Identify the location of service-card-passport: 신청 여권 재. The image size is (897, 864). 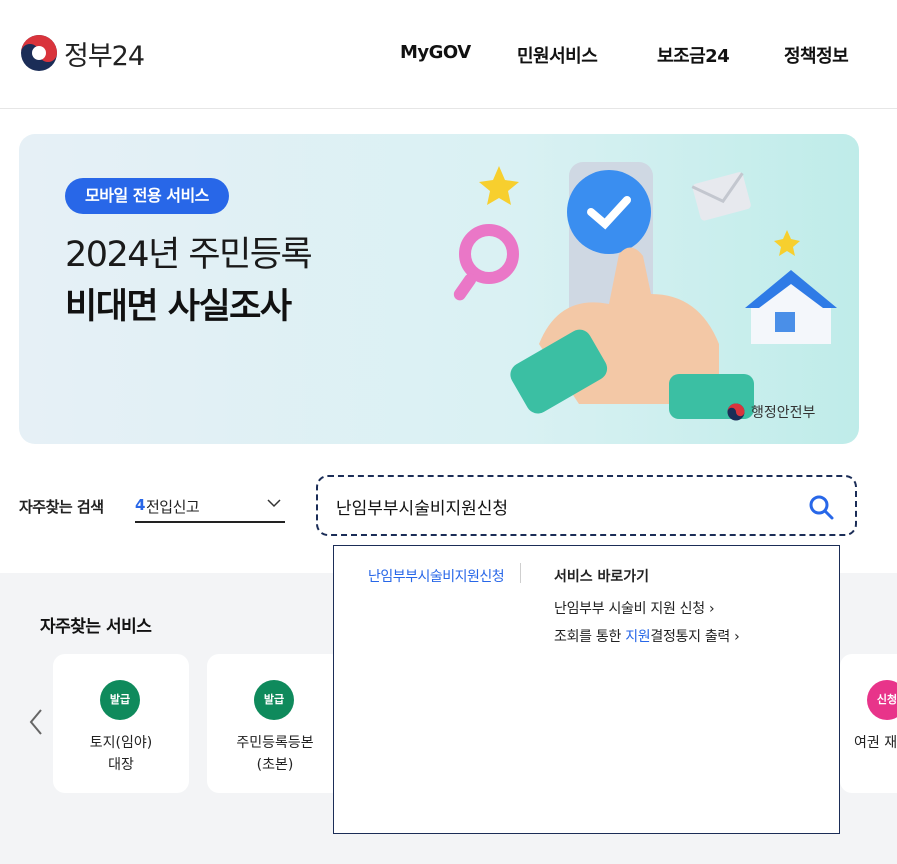
(868, 723).